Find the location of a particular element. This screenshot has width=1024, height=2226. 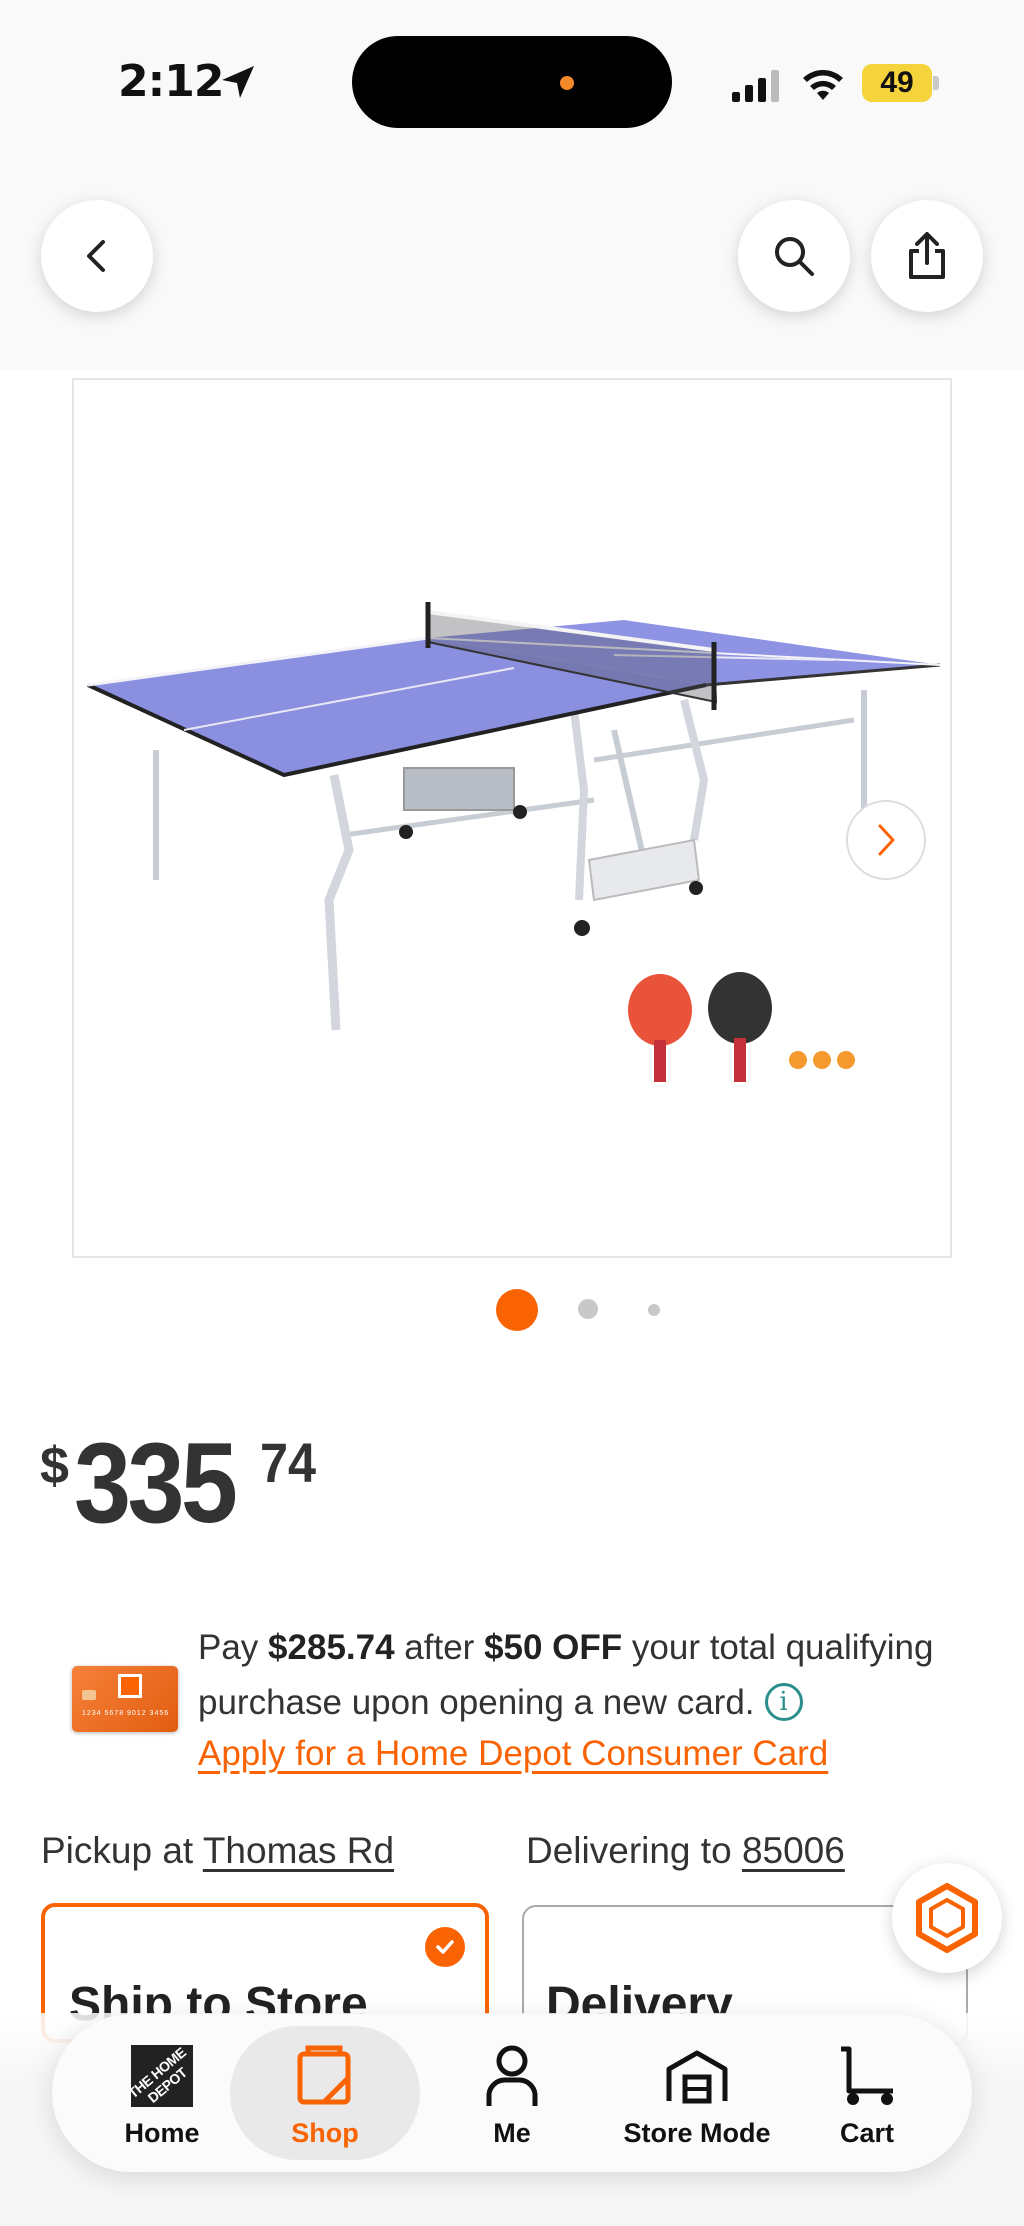

price-dollars: 335 is located at coordinates (156, 1483).